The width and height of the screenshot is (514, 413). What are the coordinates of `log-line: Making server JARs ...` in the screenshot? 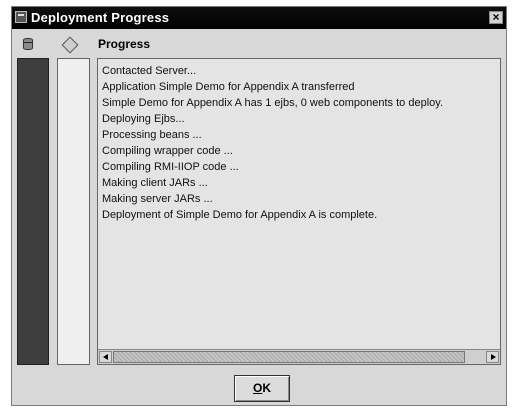 It's located at (157, 199).